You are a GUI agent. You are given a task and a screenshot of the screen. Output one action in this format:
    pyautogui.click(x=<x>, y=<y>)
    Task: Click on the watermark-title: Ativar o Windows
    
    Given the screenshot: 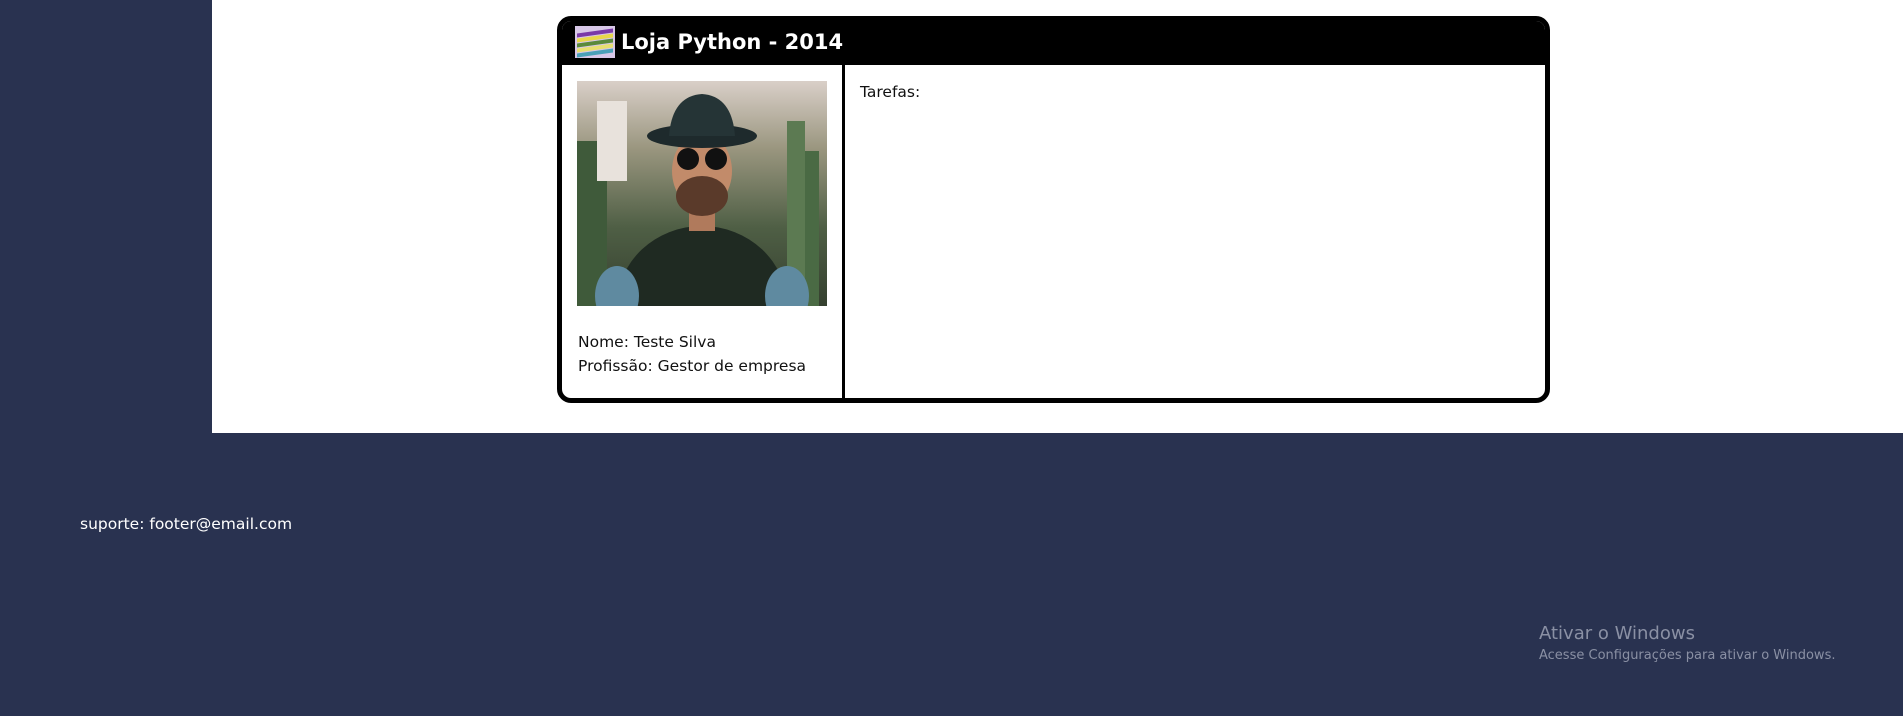 What is the action you would take?
    pyautogui.click(x=1617, y=633)
    